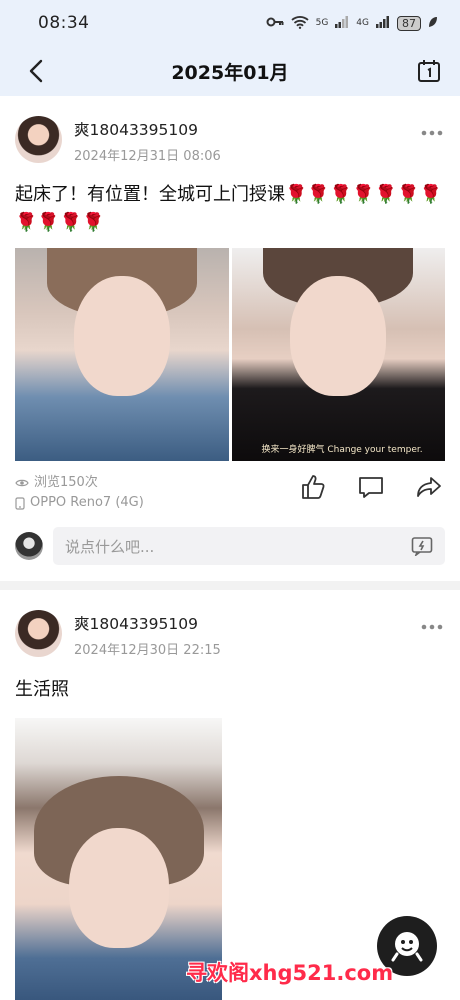 This screenshot has height=1000, width=460. Describe the element at coordinates (228, 208) in the screenshot. I see `post-text: 起床了！有位置！全城可上门授课🌹🌹🌹🌹🌹🌹🌹🌹🌹🌹🌹` at that location.